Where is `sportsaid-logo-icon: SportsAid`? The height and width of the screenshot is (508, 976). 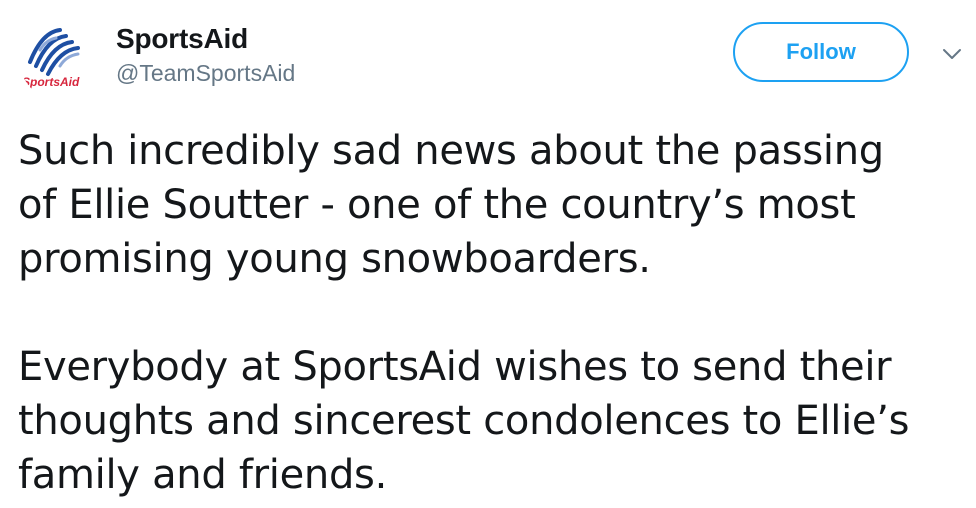
sportsaid-logo-icon: SportsAid is located at coordinates (51, 58).